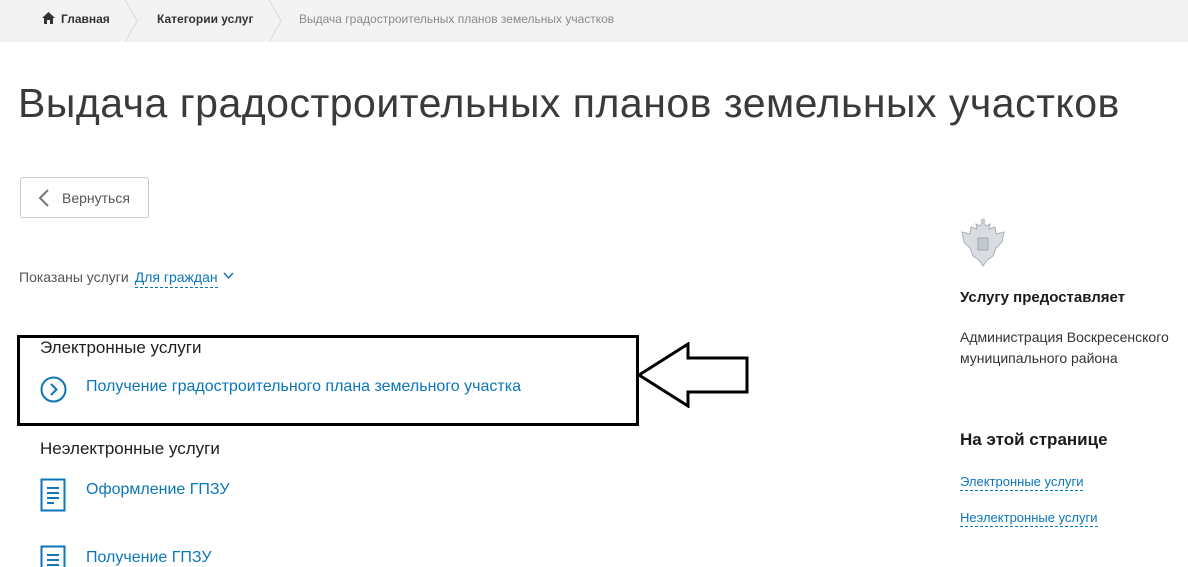 The height and width of the screenshot is (567, 1188). What do you see at coordinates (228, 276) in the screenshot?
I see `chevron-down-icon` at bounding box center [228, 276].